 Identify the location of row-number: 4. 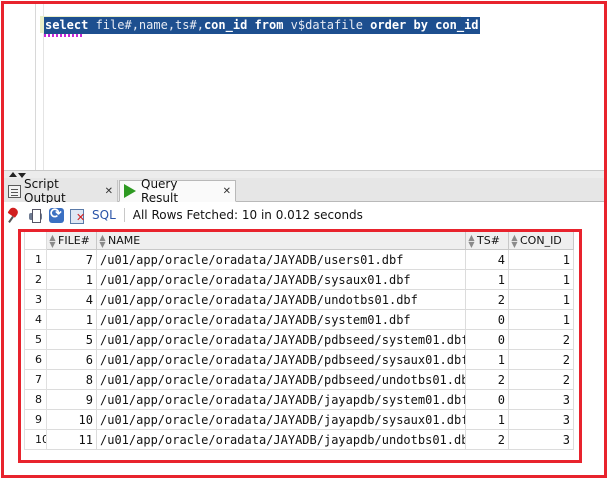
(35, 319).